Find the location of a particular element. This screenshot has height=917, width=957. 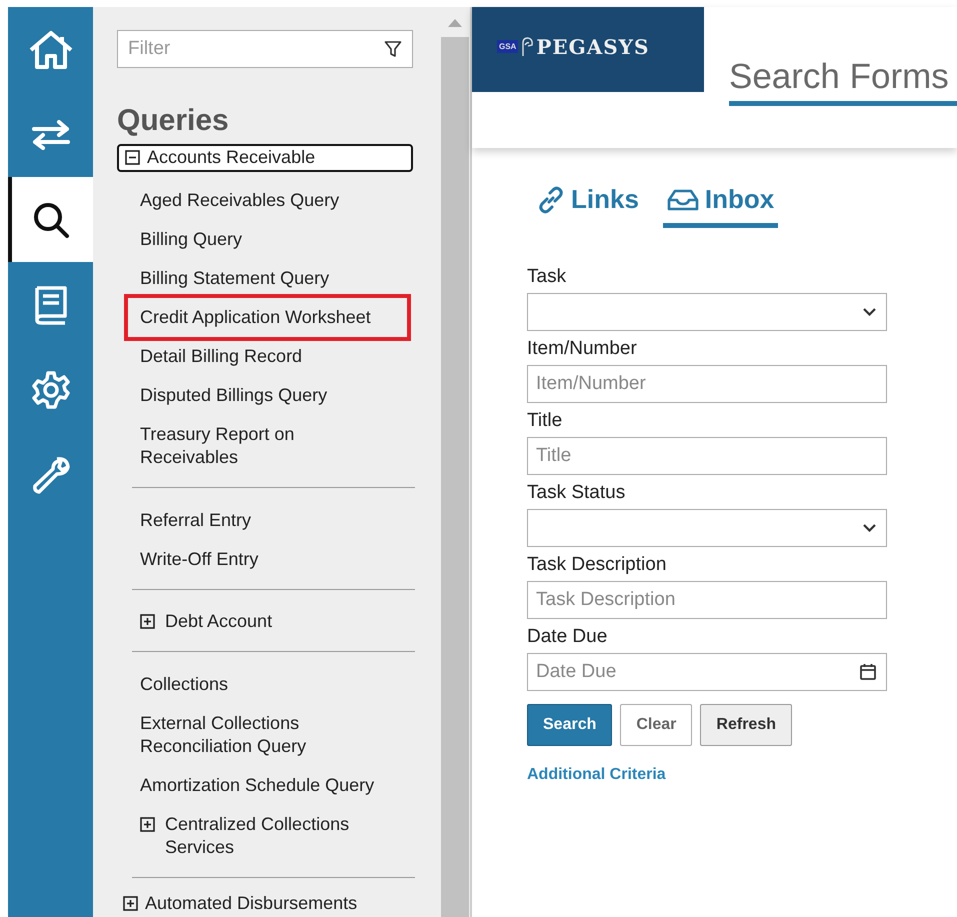

text-field: Task Description is located at coordinates (707, 600).